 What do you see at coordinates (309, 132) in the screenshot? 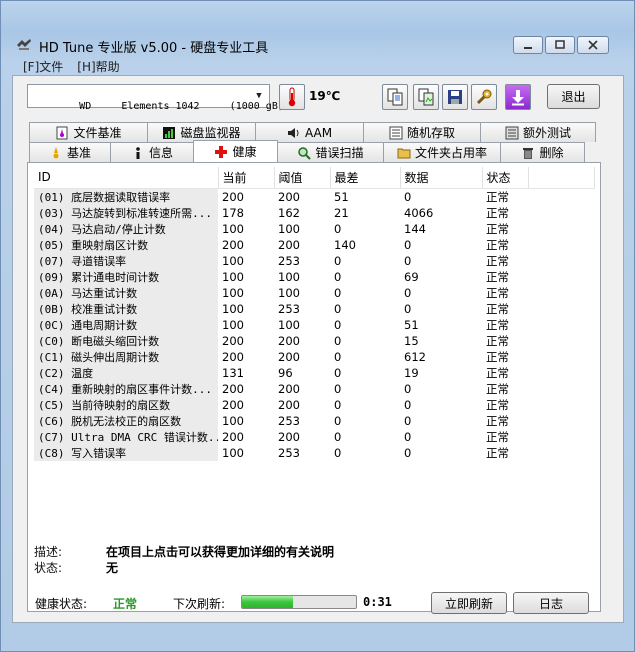
I see `tab-aam: AAM` at bounding box center [309, 132].